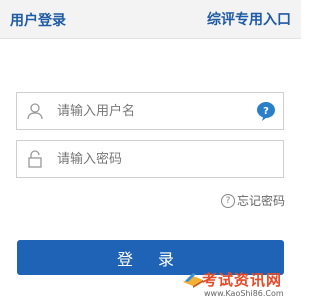  I want to click on password-field, so click(150, 159).